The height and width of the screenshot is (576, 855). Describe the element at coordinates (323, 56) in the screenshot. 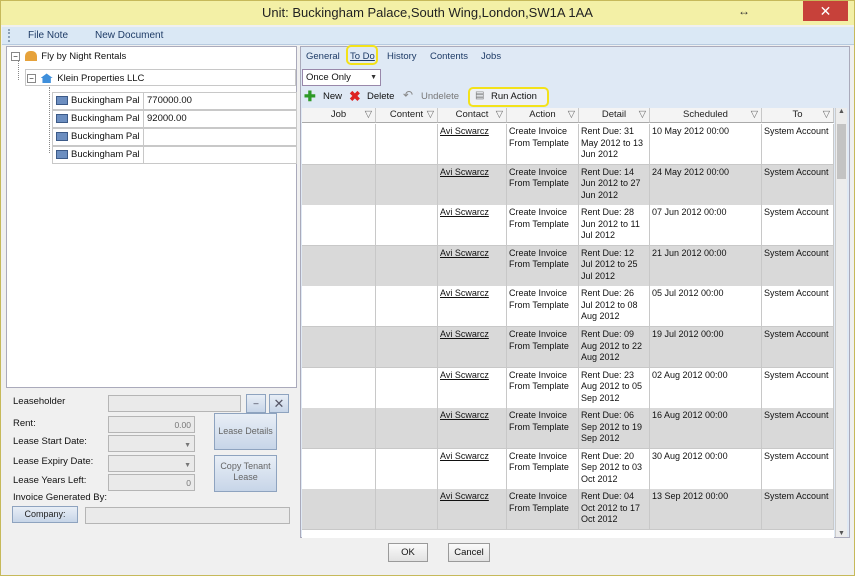

I see `tab-general: General` at that location.